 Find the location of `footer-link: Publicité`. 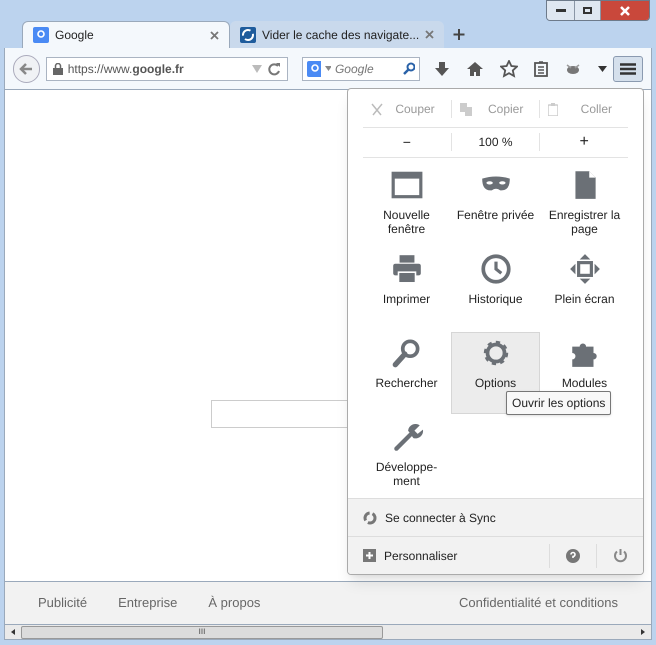

footer-link: Publicité is located at coordinates (63, 603).